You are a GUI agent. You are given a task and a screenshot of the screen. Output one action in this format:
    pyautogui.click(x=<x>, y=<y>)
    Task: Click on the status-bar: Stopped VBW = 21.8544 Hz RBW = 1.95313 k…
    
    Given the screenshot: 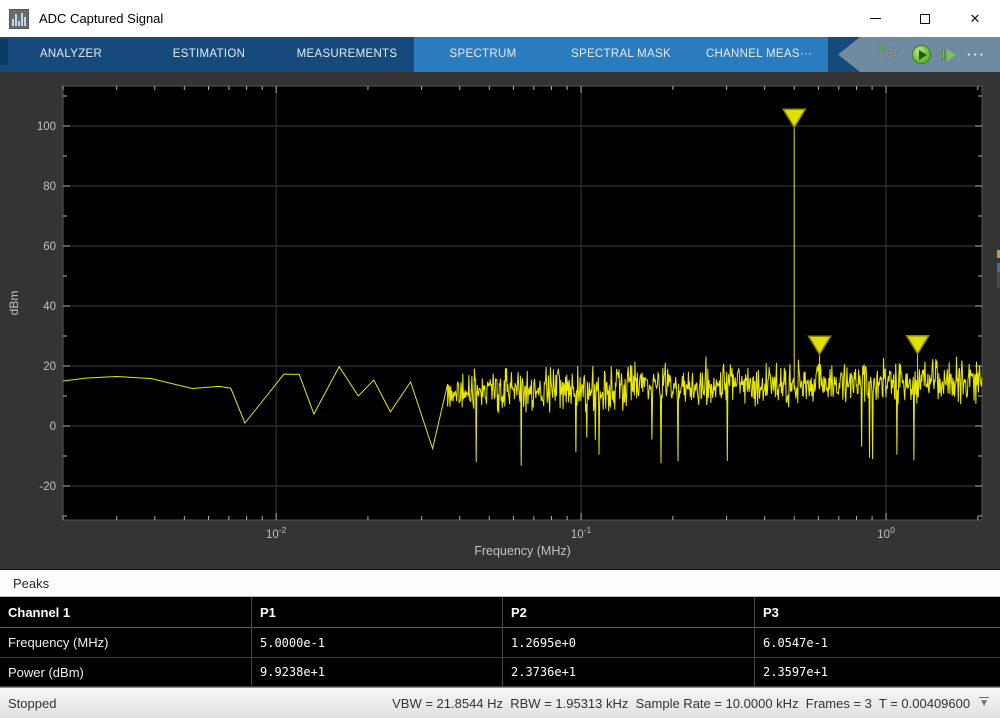 What is the action you would take?
    pyautogui.click(x=500, y=702)
    